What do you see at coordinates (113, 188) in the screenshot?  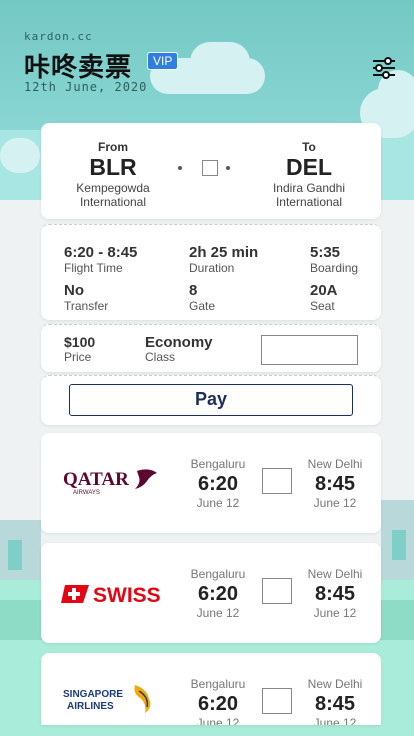 I see `from-airport-line1: Kempegowda` at bounding box center [113, 188].